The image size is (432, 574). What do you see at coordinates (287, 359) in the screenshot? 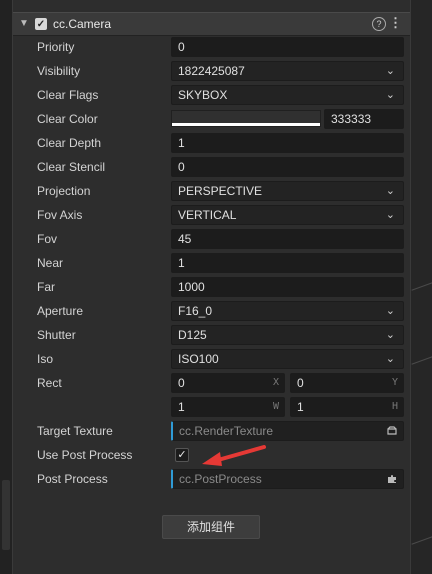
I see `iso-select: ISO100 ⌄` at bounding box center [287, 359].